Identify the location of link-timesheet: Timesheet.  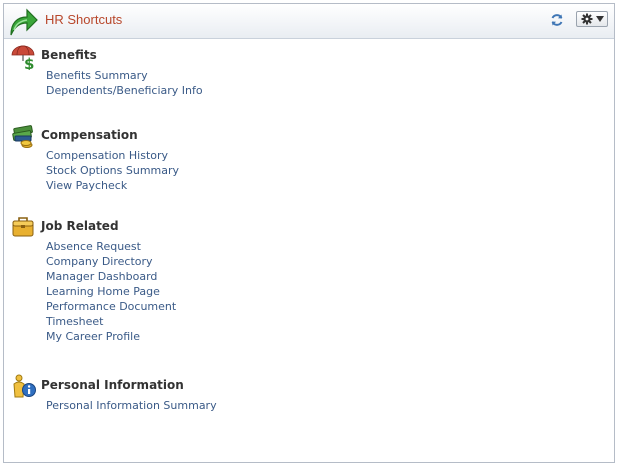
(111, 321).